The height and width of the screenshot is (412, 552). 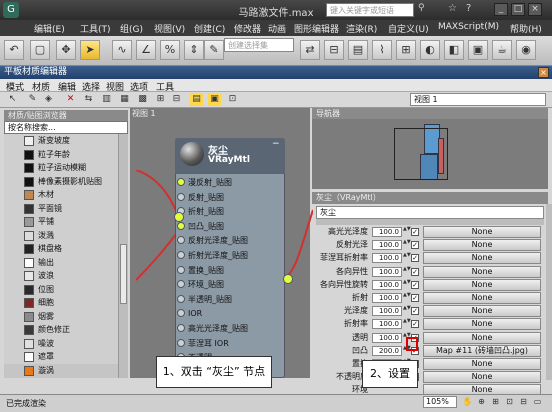 I want to click on menu-animation: 动画, so click(x=277, y=28).